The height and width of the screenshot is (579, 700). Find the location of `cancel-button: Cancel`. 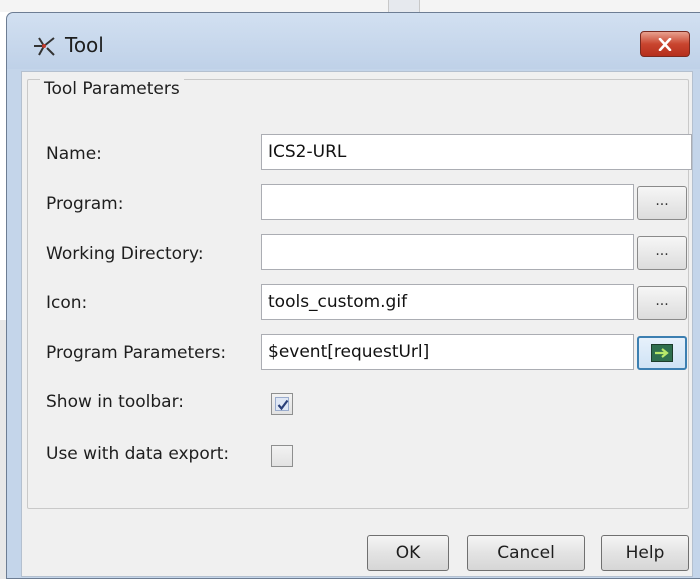

cancel-button: Cancel is located at coordinates (526, 553).